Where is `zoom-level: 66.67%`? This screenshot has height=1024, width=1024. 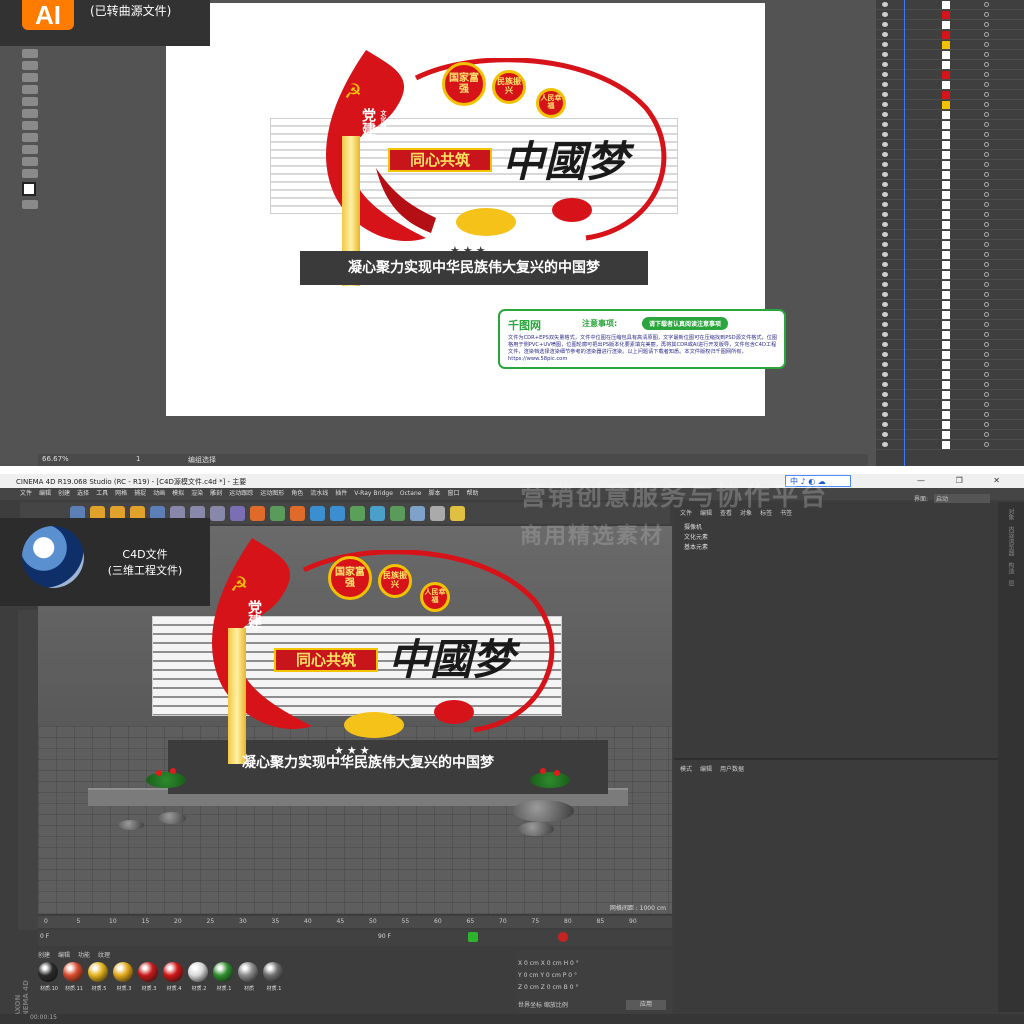
zoom-level: 66.67% is located at coordinates (55, 459).